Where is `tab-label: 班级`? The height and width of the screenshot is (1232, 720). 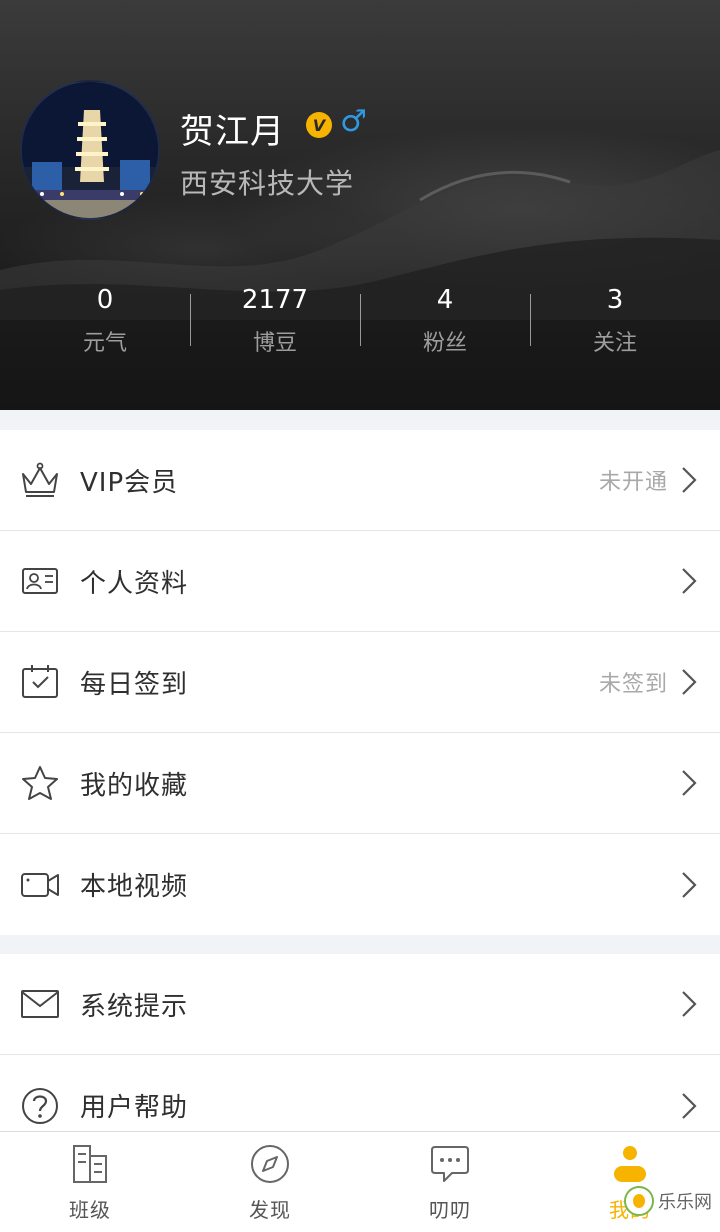 tab-label: 班级 is located at coordinates (90, 1210).